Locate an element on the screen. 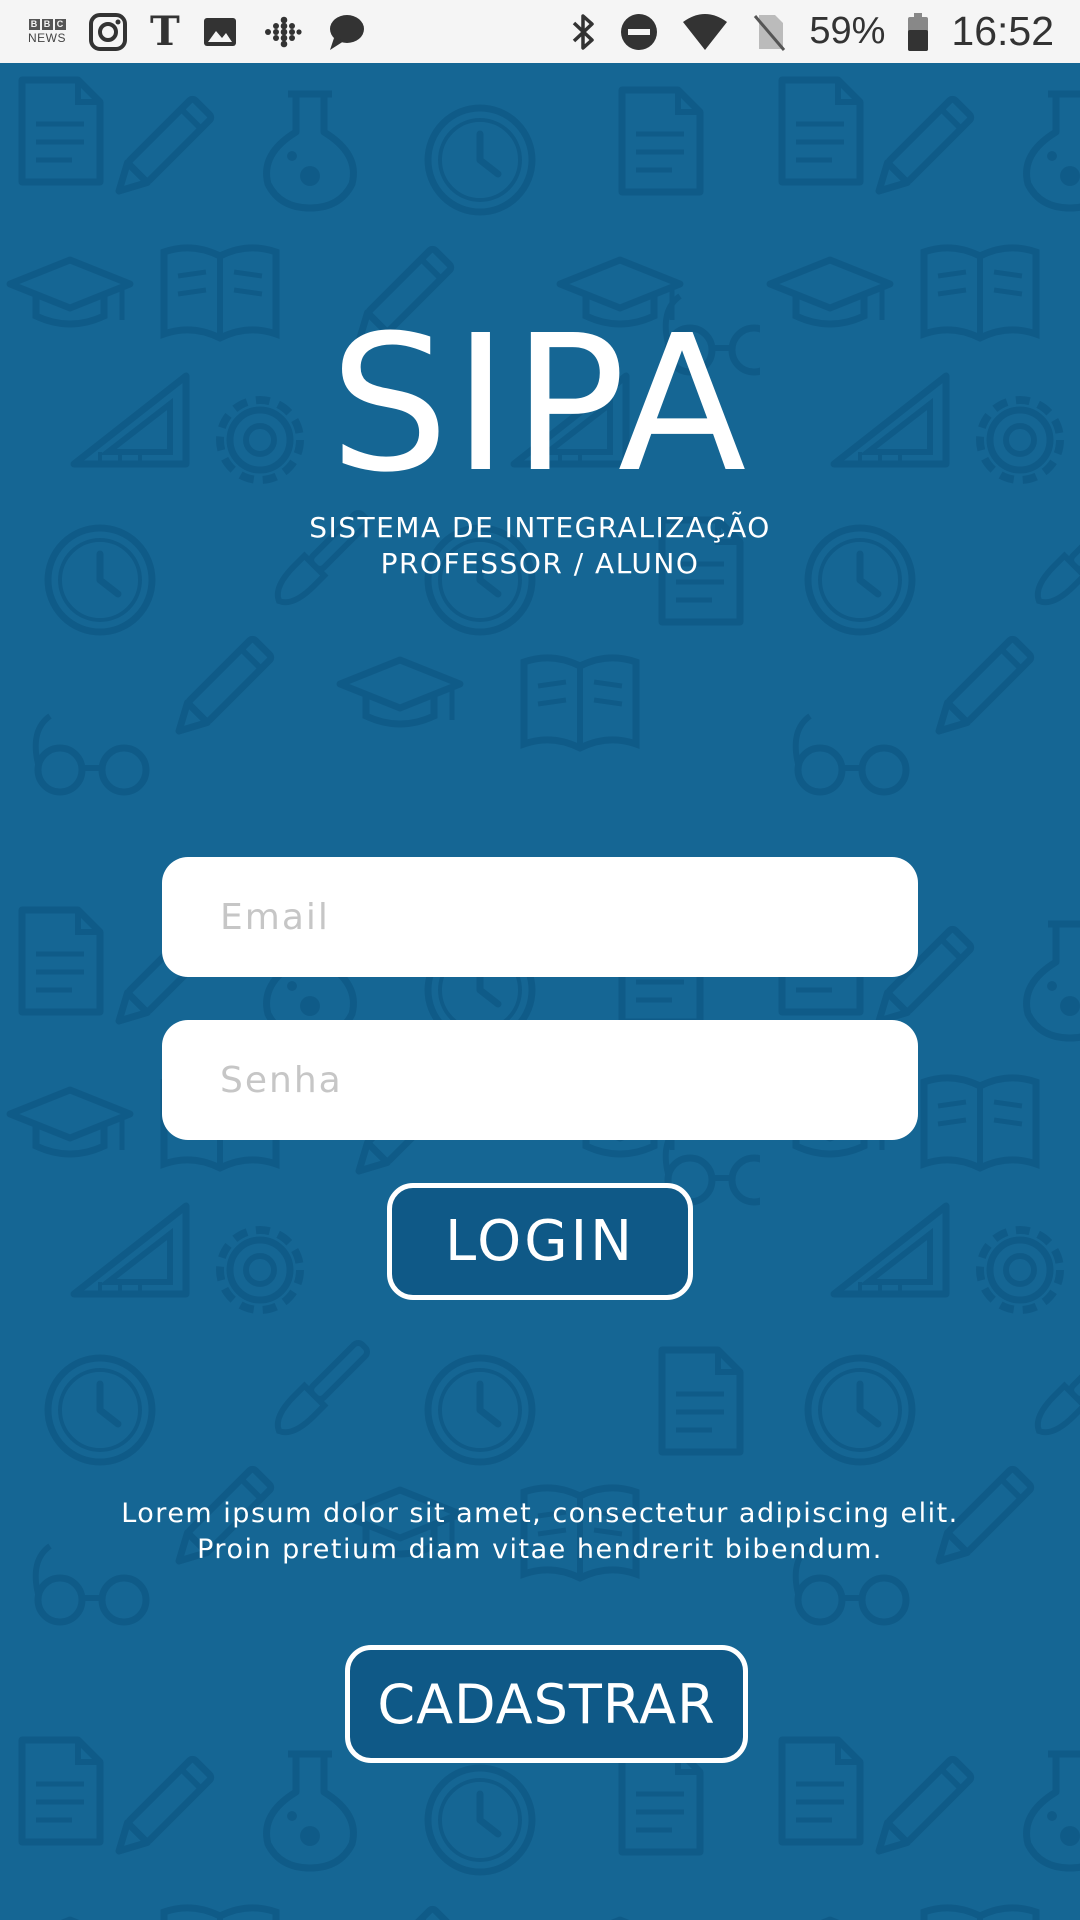  clock: 16:52 is located at coordinates (1002, 31).